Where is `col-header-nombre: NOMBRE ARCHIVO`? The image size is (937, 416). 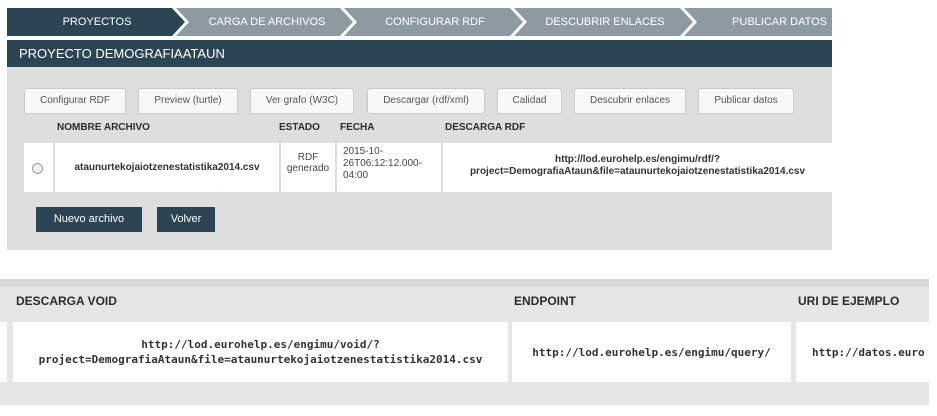 col-header-nombre: NOMBRE ARCHIVO is located at coordinates (103, 127).